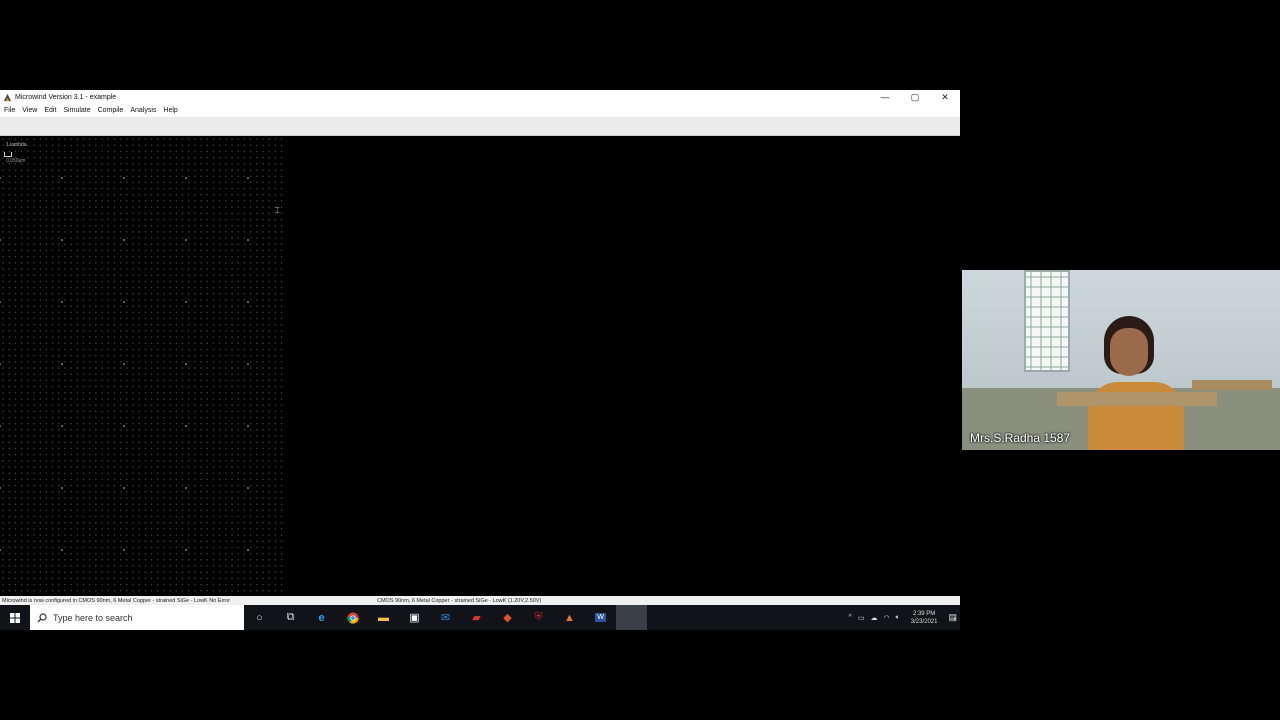 Image resolution: width=1280 pixels, height=720 pixels. What do you see at coordinates (955, 620) in the screenshot?
I see `notification-count: 5` at bounding box center [955, 620].